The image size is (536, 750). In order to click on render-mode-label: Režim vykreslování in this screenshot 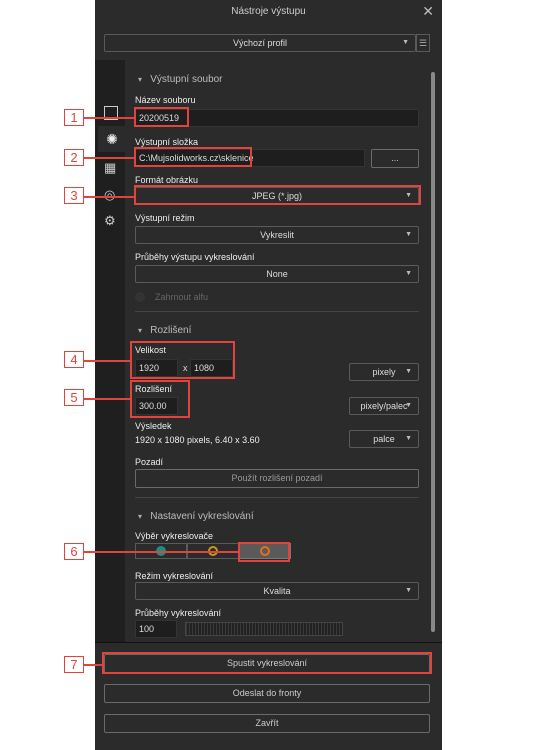, I will do `click(174, 576)`.